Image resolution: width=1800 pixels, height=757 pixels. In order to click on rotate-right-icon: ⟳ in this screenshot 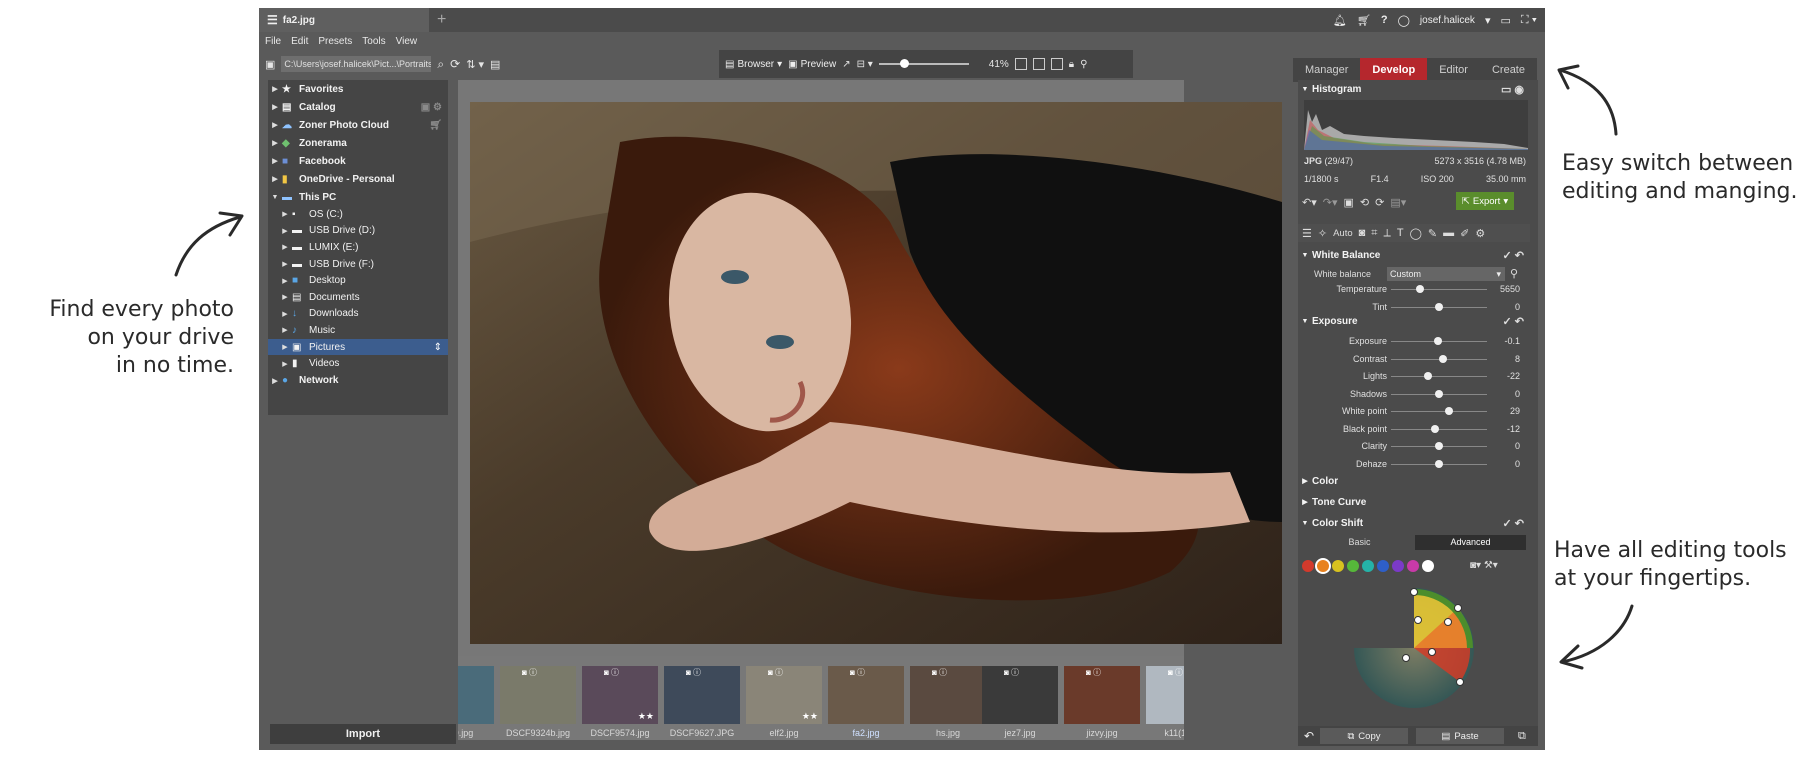, I will do `click(1379, 202)`.